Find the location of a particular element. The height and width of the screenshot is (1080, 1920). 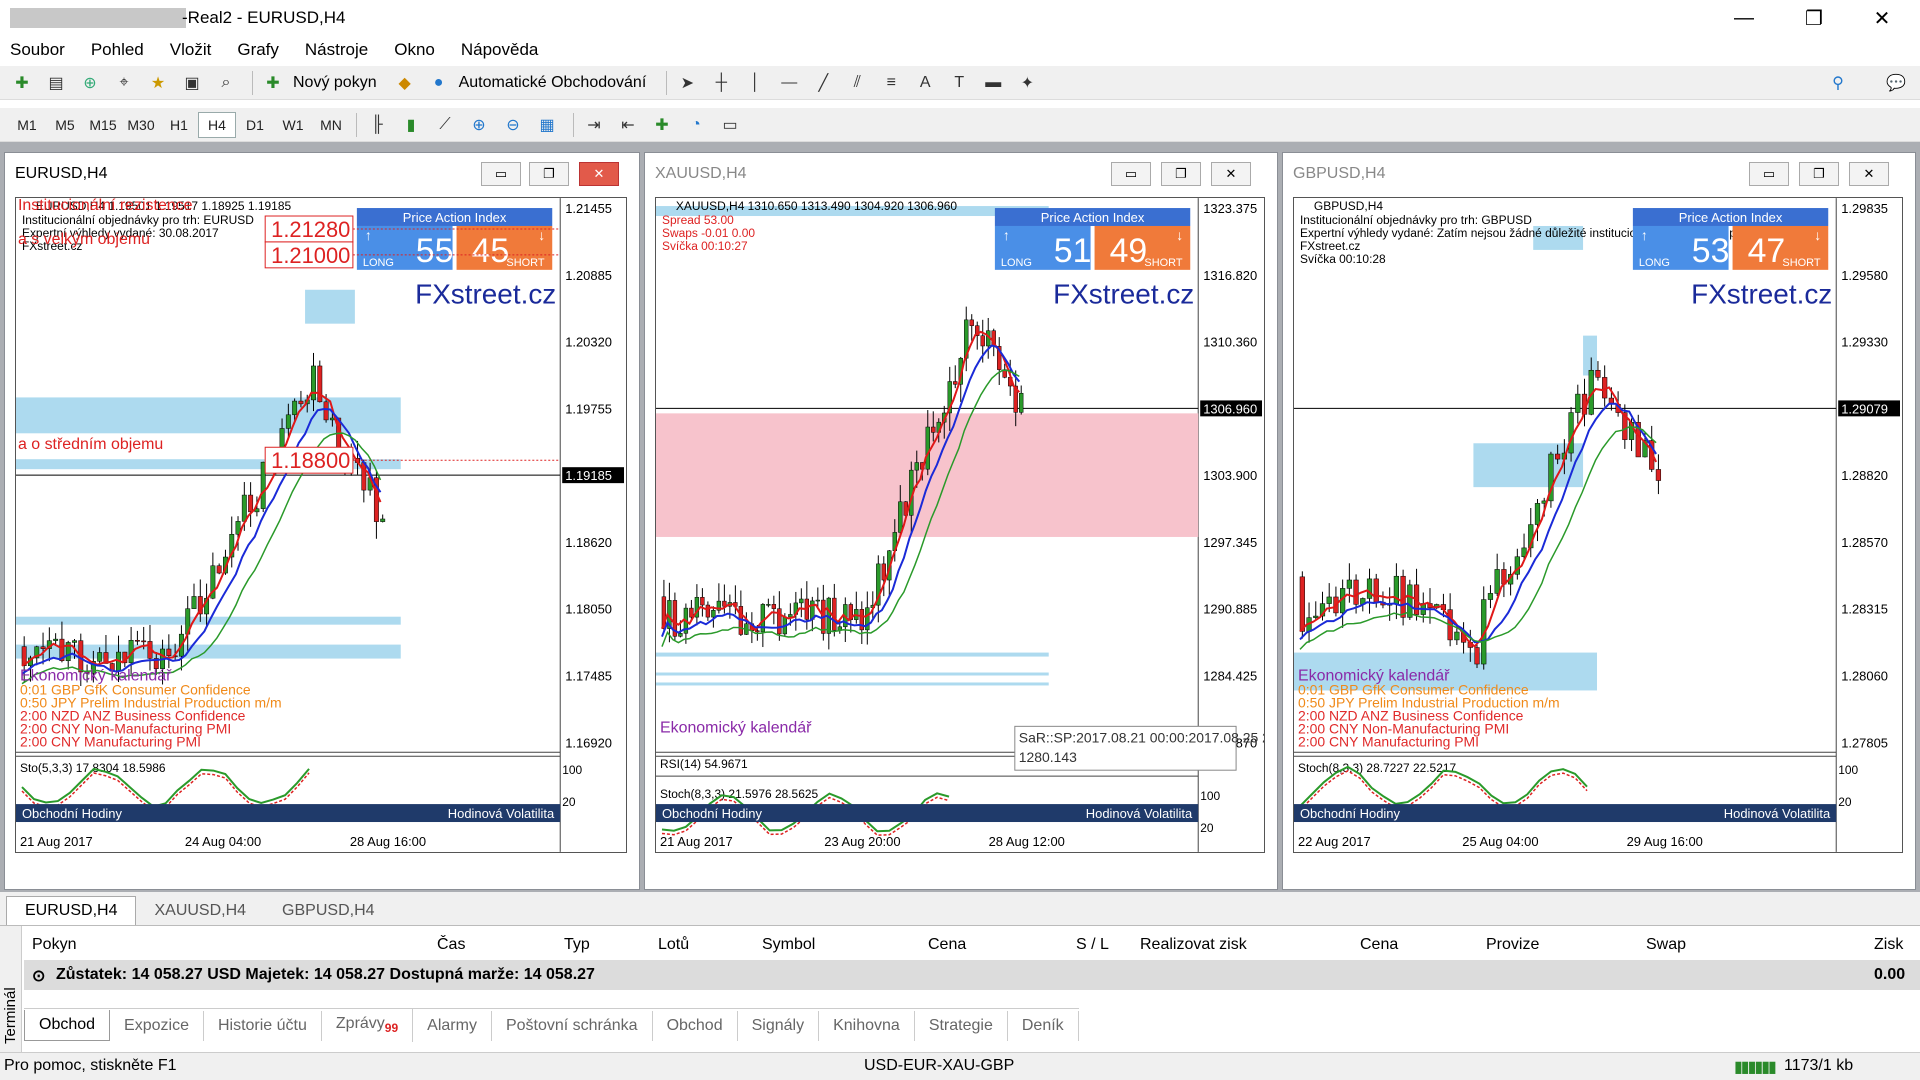

timeframe-d1: D1 is located at coordinates (255, 125).